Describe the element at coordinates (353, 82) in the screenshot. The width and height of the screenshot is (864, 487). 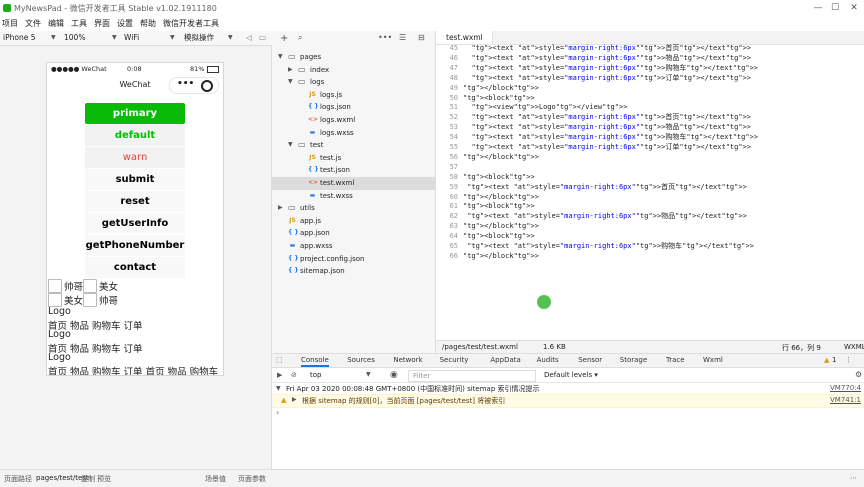
I see `tree-item-logs: ▼ ▭ logs` at that location.